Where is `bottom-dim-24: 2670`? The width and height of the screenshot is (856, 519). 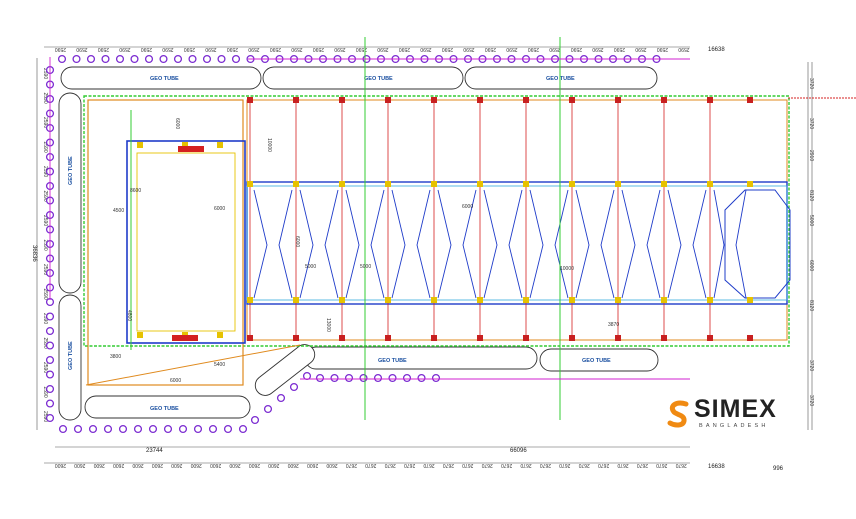 bottom-dim-24: 2670 is located at coordinates (525, 465).